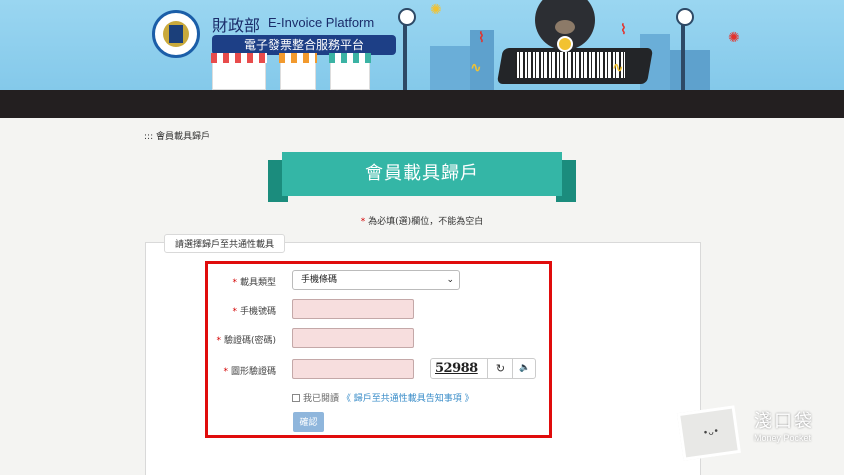 Image resolution: width=844 pixels, height=475 pixels. I want to click on page-title-banner: 會員載具歸戶, so click(422, 177).